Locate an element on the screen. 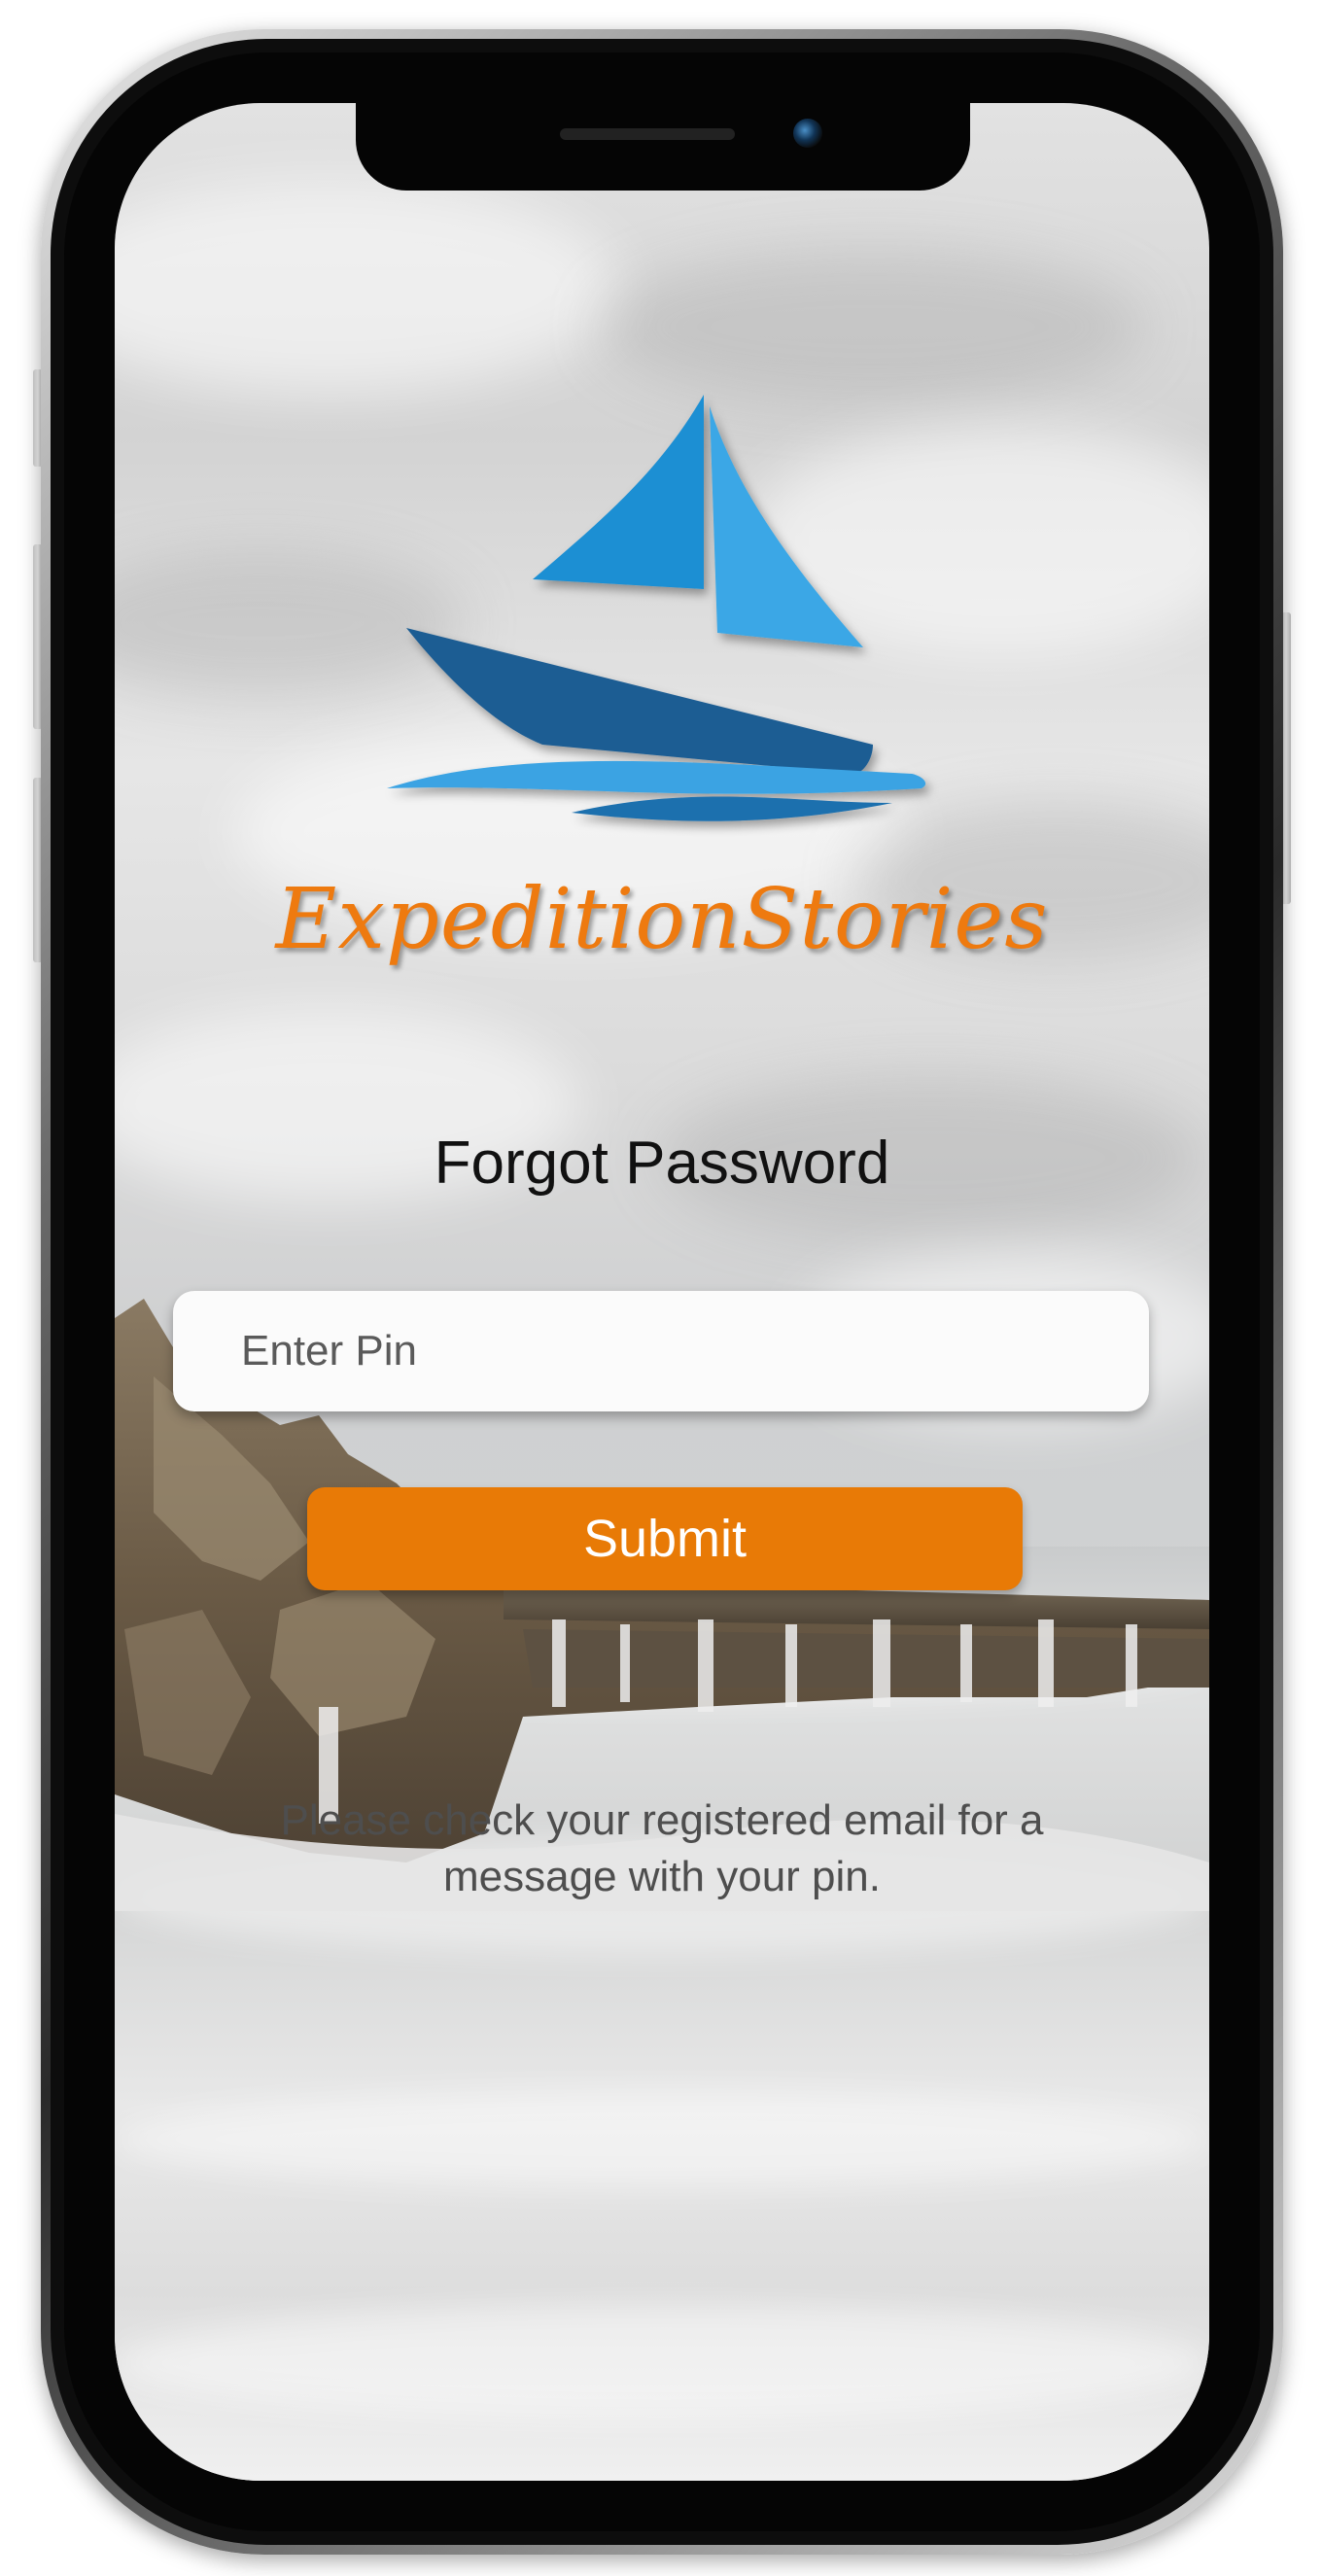 This screenshot has height=2576, width=1322. brand-wordmark: ExpeditionStories is located at coordinates (662, 919).